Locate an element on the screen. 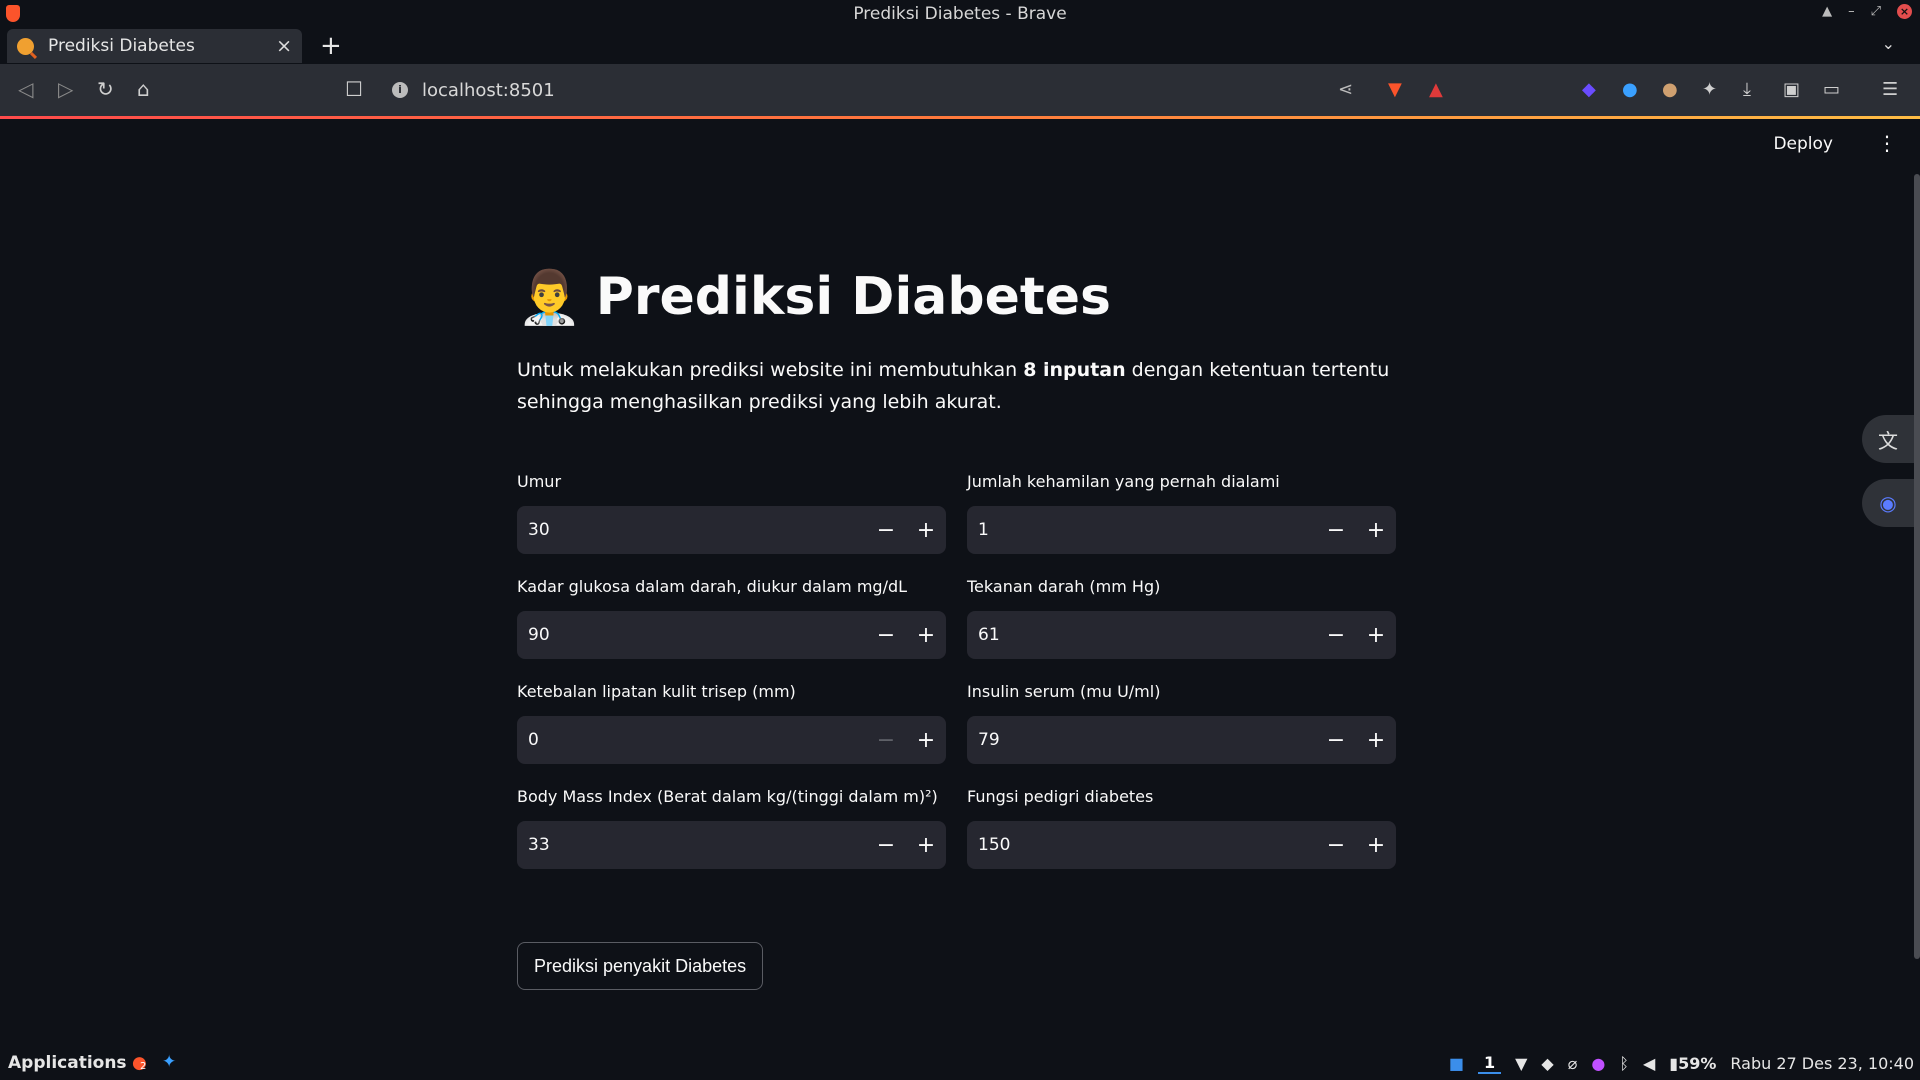  bluetooth-icon: ᛒ is located at coordinates (1624, 1063).